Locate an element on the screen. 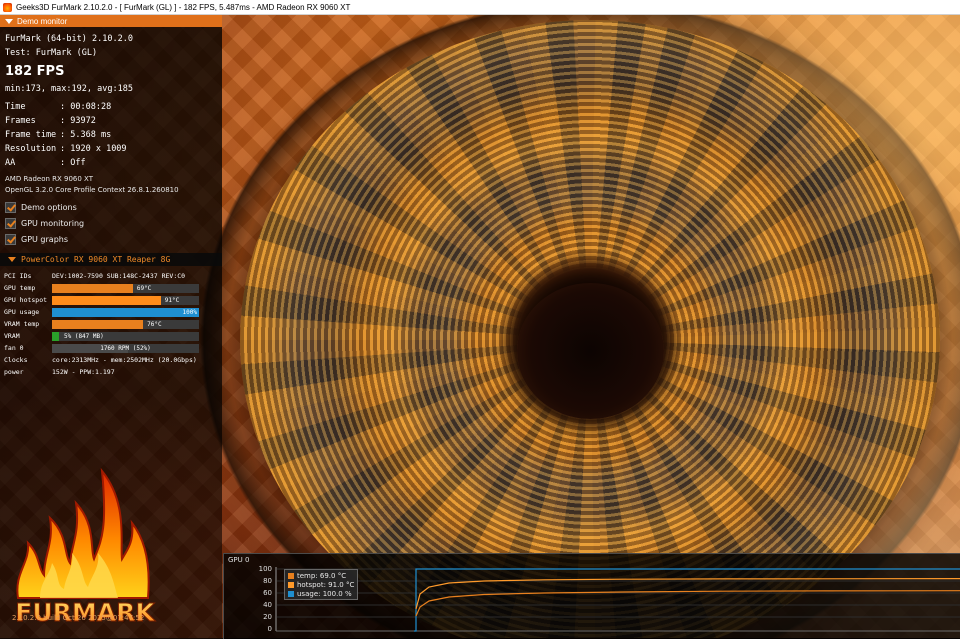 The width and height of the screenshot is (960, 639). monitor-bar-text: 100% is located at coordinates (189, 312).